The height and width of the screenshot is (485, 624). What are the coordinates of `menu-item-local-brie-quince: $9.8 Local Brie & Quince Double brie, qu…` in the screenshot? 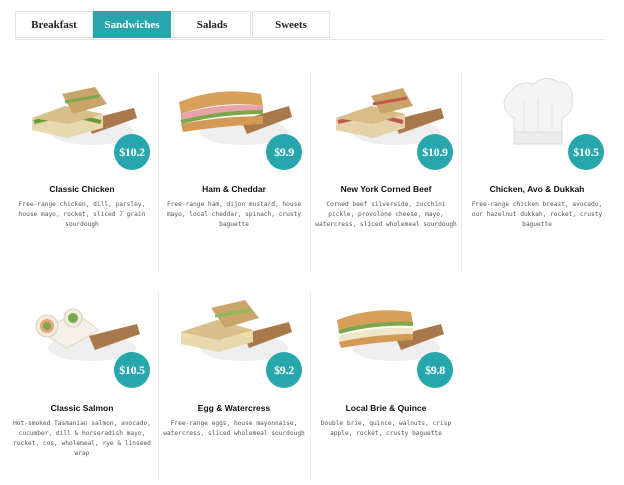 It's located at (386, 385).